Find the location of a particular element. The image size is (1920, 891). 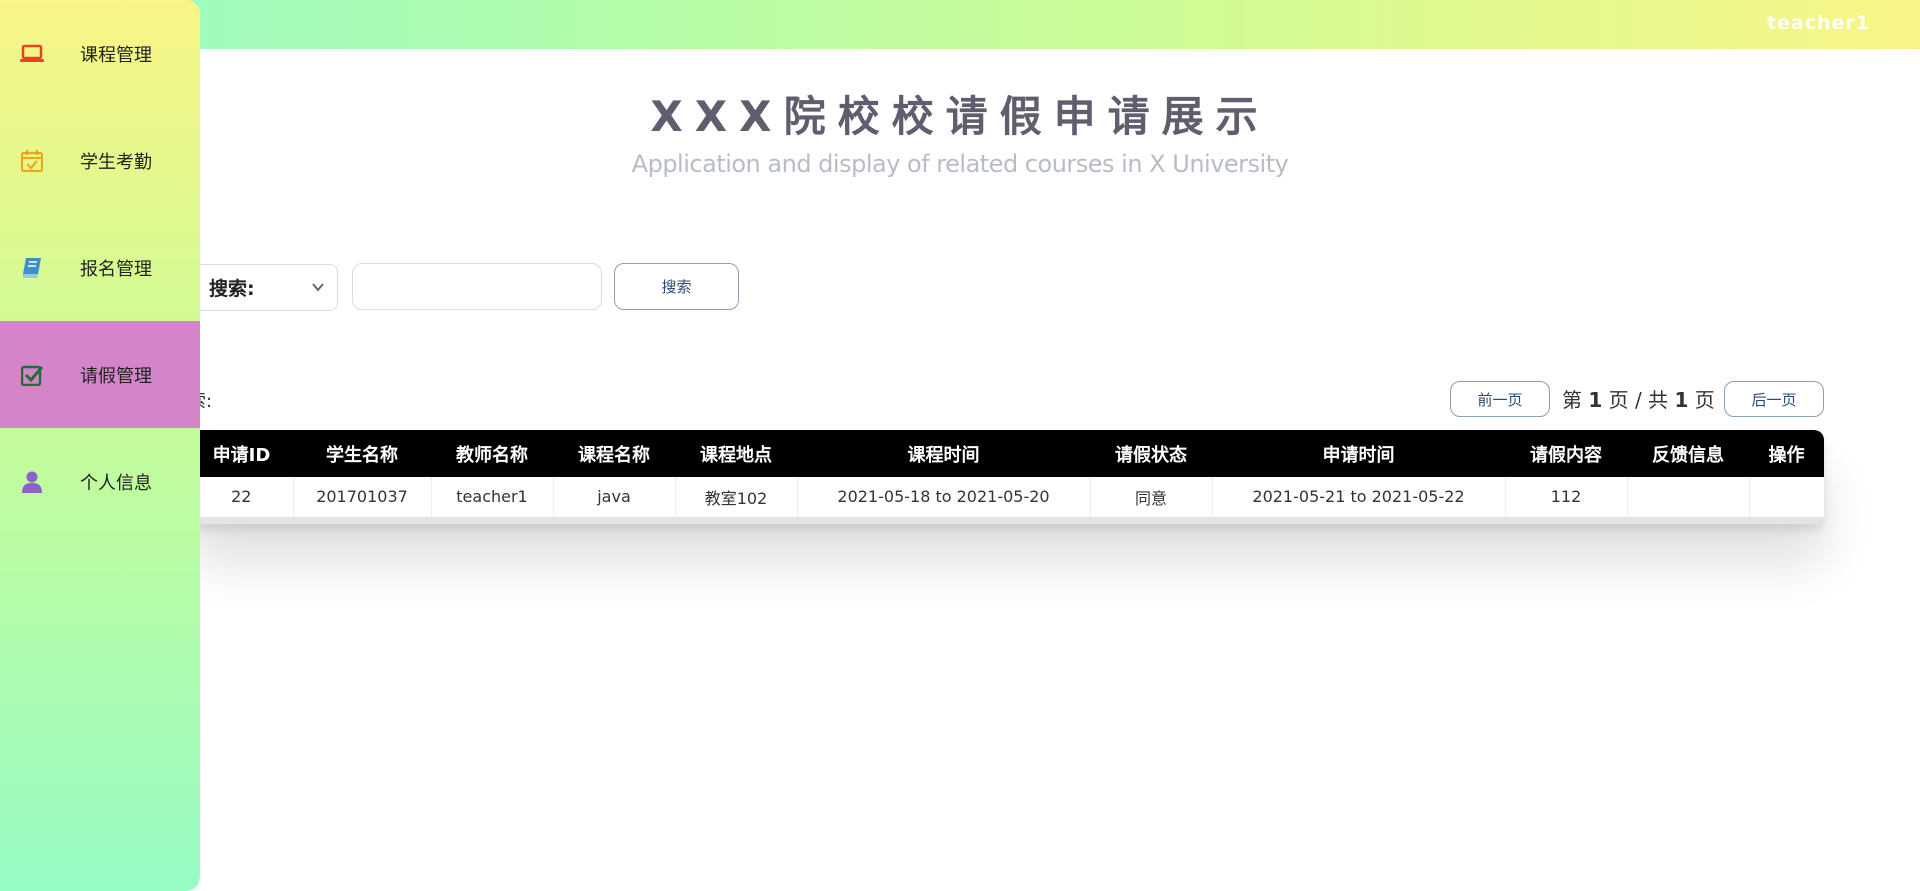

cell-student-name: 201701037 is located at coordinates (362, 498).